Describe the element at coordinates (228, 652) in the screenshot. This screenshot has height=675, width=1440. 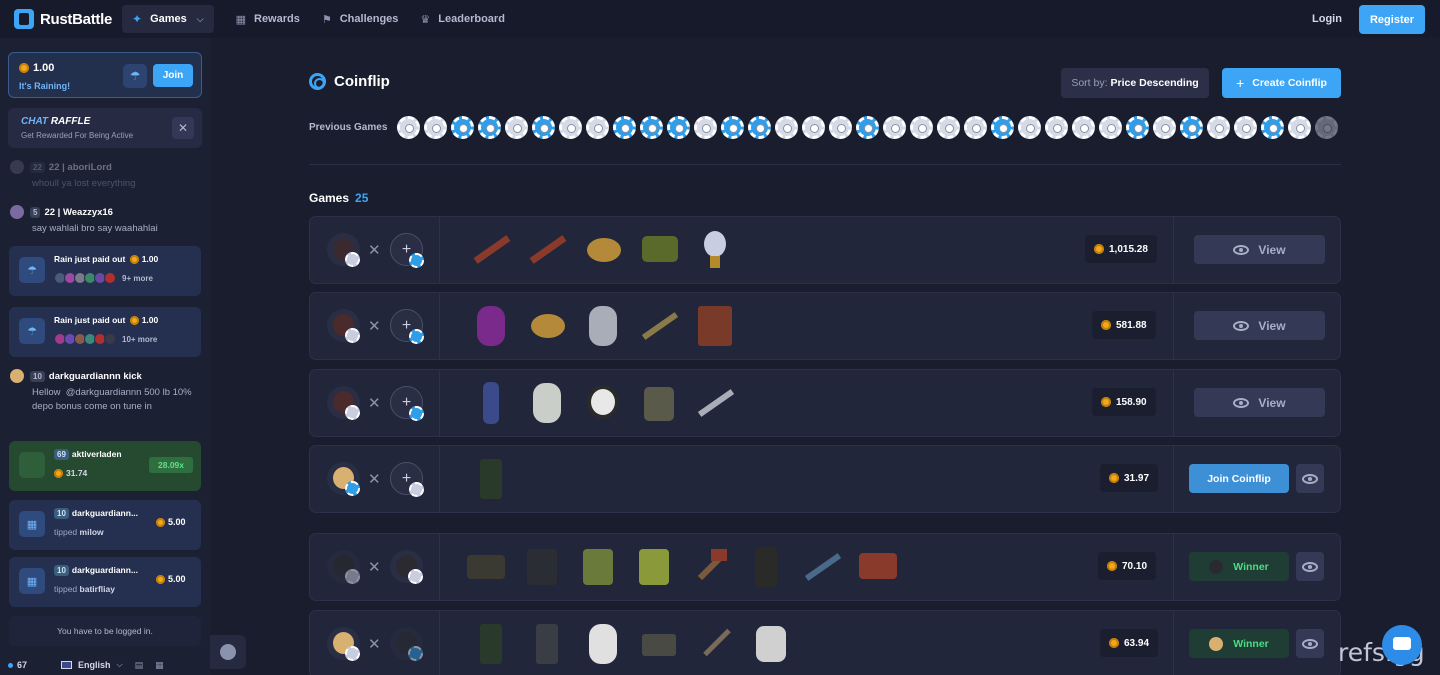
I see `chat-toggle-button` at that location.